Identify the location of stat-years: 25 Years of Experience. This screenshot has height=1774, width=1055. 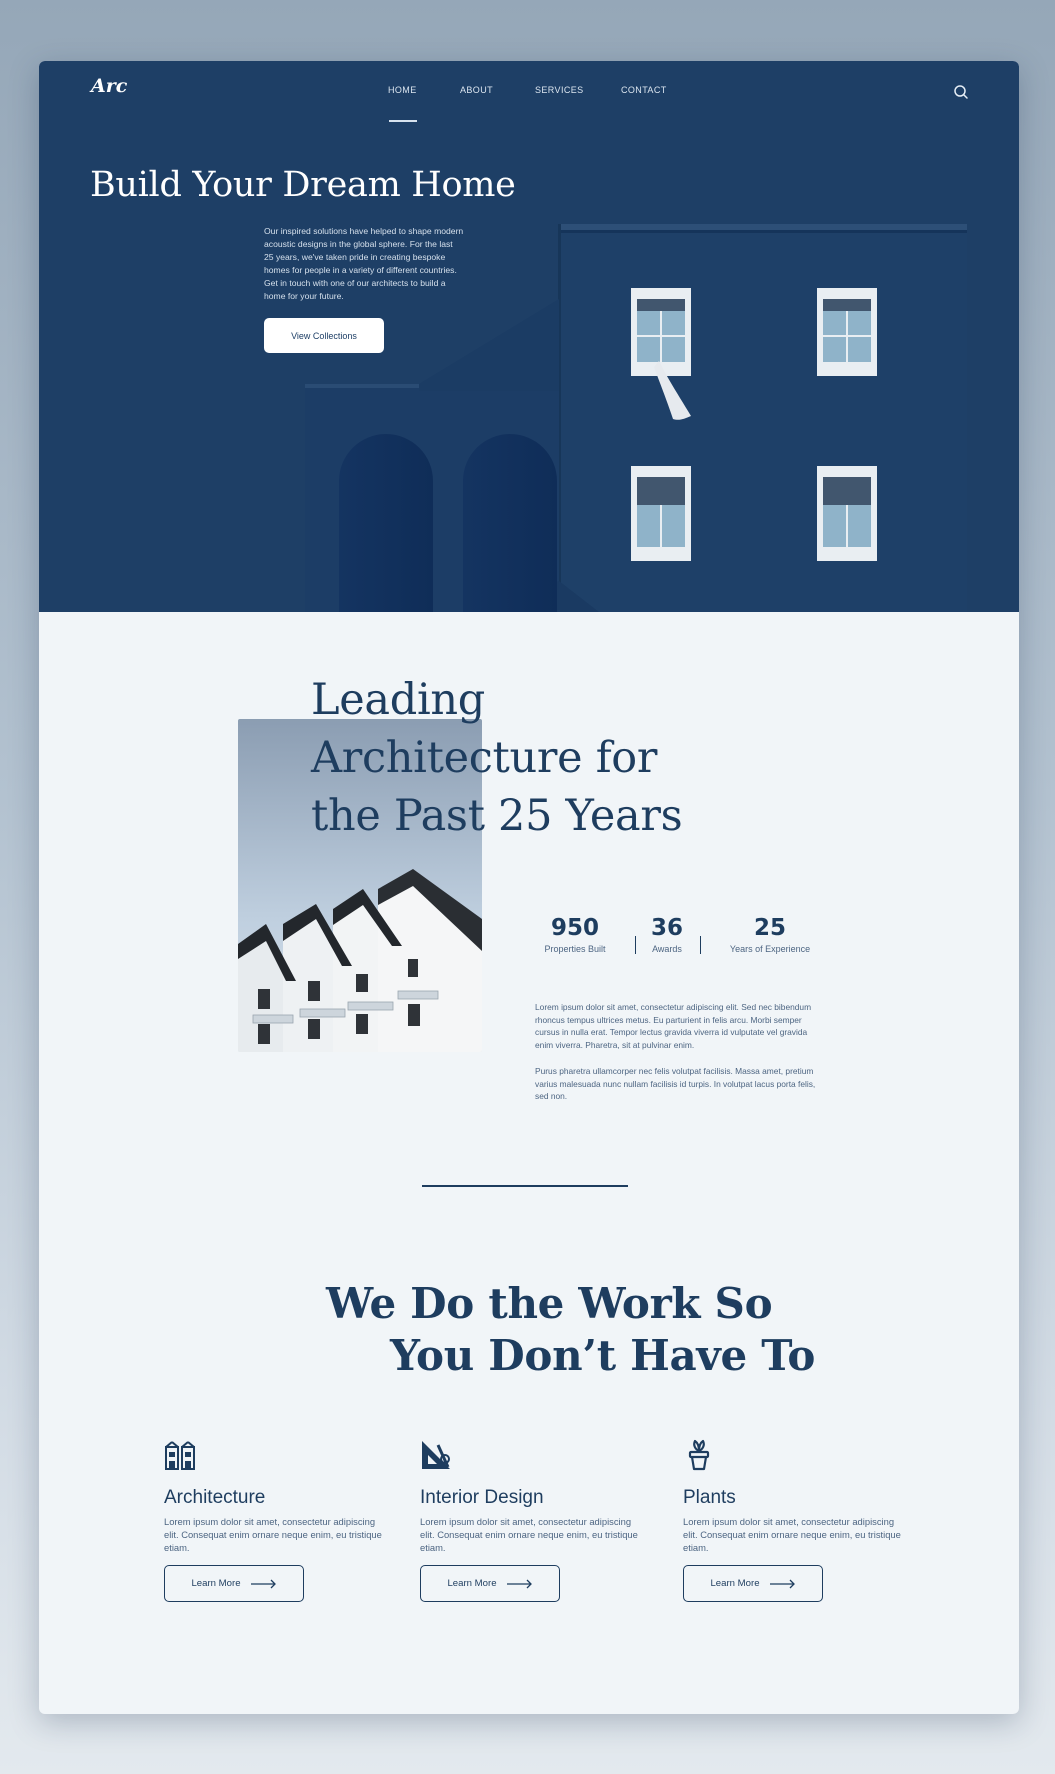
(770, 934).